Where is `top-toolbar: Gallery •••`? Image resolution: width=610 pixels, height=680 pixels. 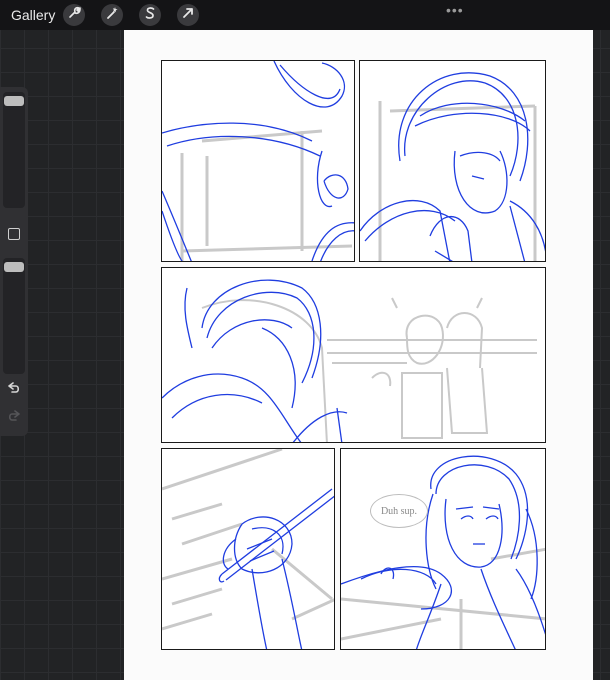 top-toolbar: Gallery ••• is located at coordinates (305, 15).